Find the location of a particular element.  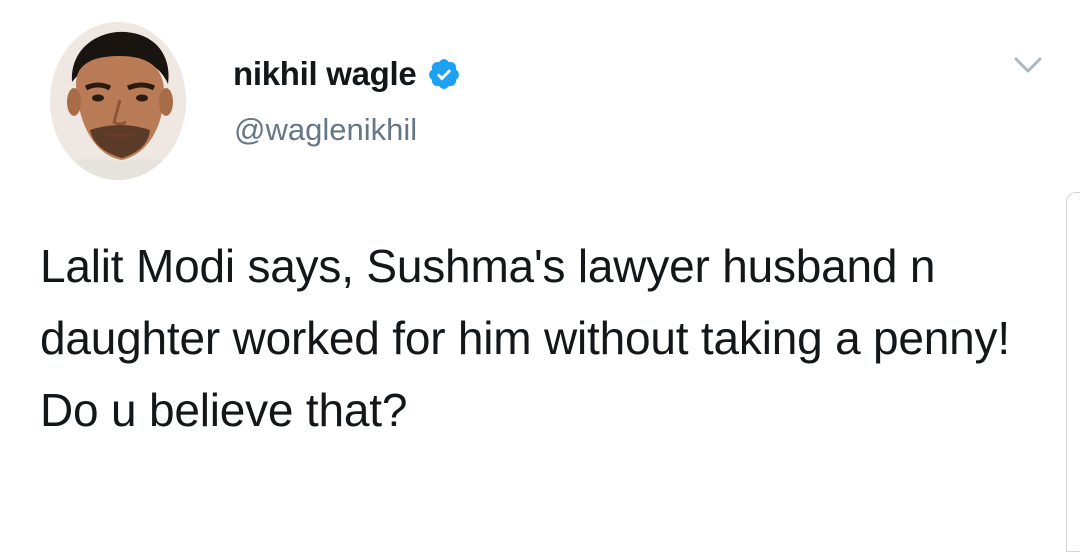

verified-badge-icon is located at coordinates (444, 74).